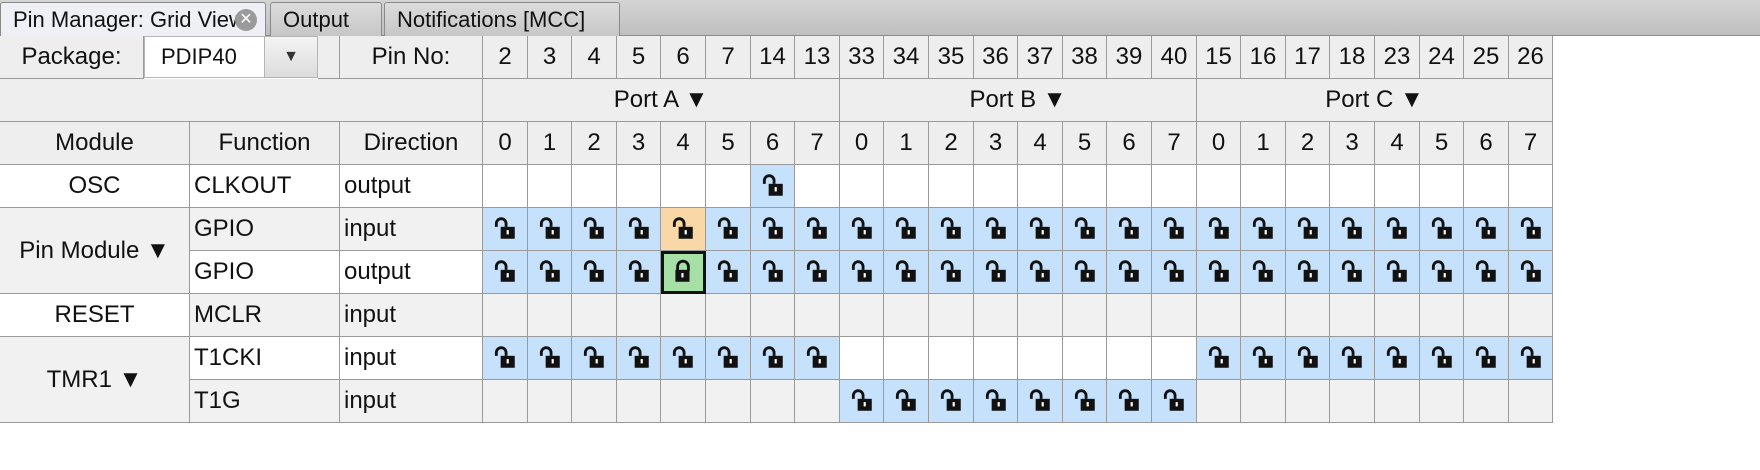  Describe the element at coordinates (95, 251) in the screenshot. I see `module-cell: Pin Module ▼` at that location.